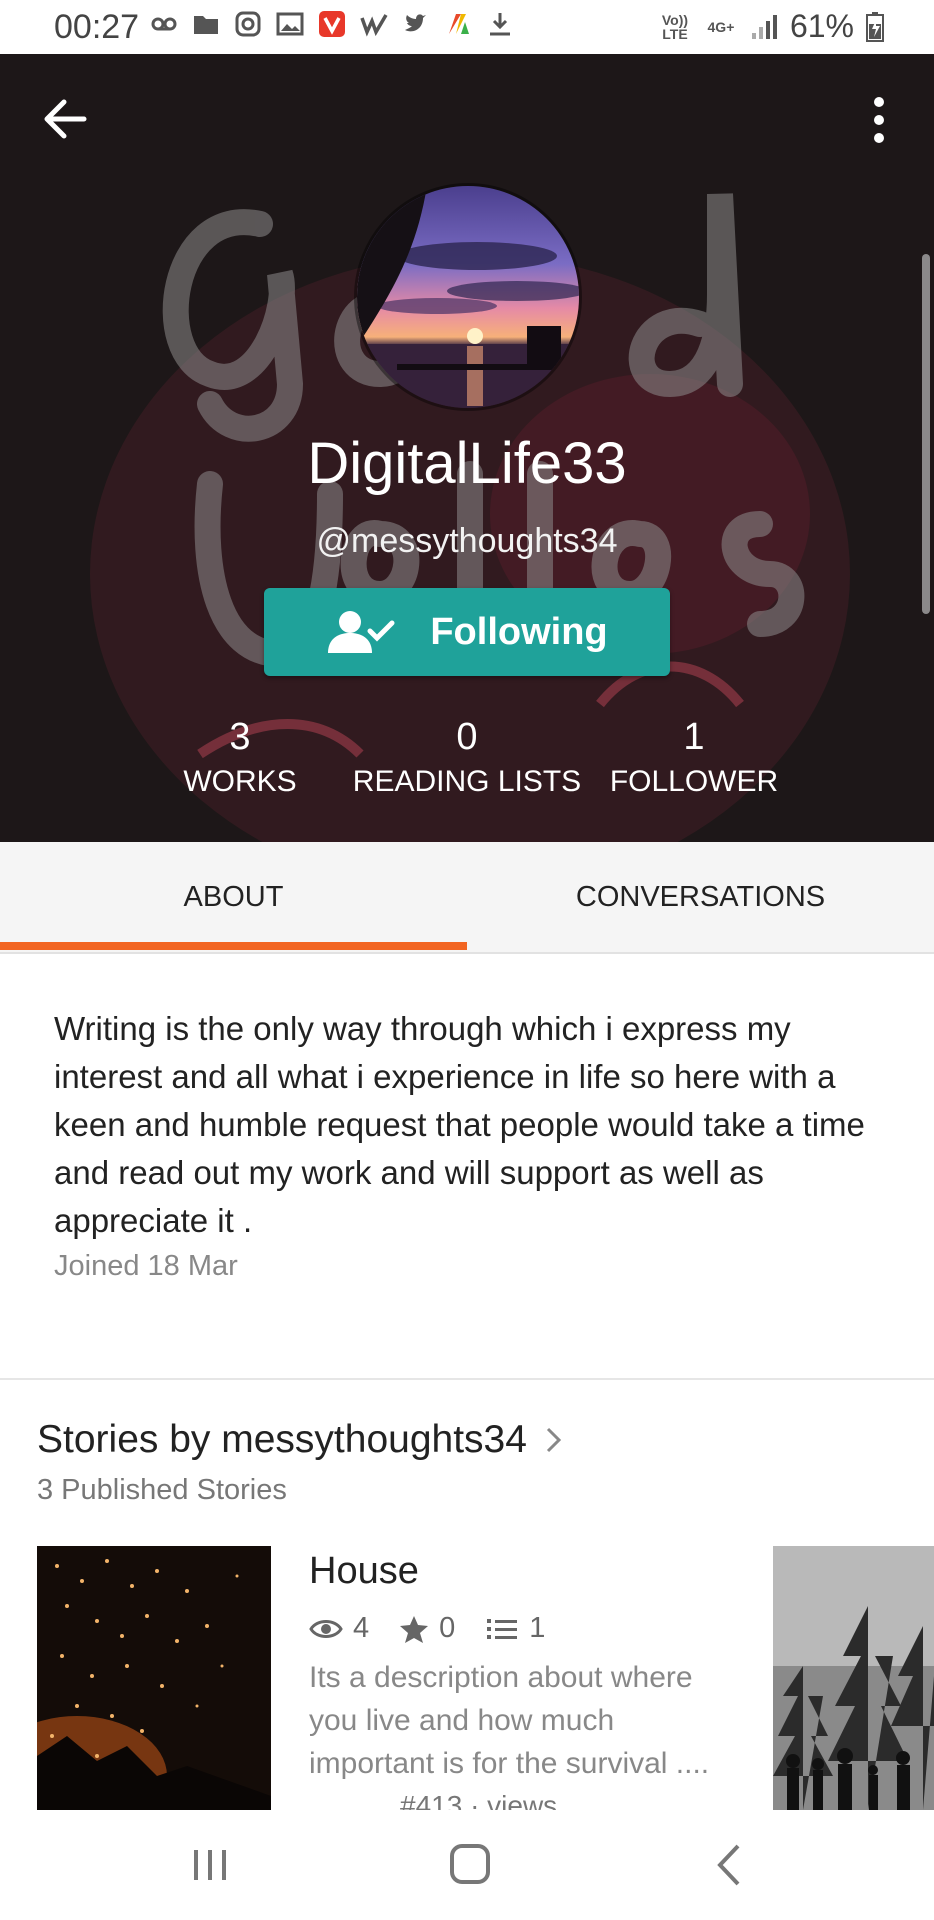  I want to click on system-navigation-bar, so click(467, 1865).